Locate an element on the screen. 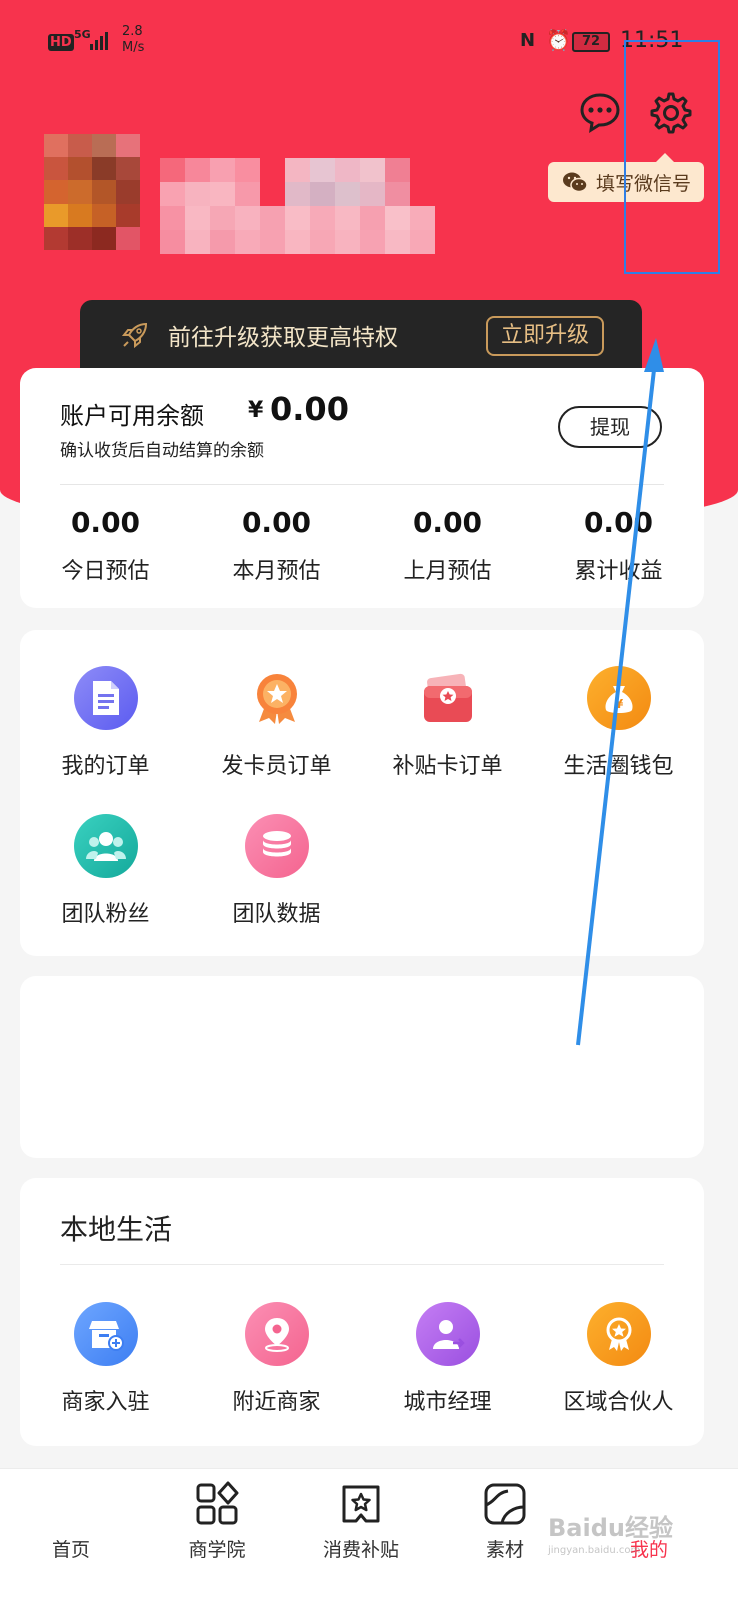 The image size is (738, 1600). grid-label: 区域合伙人 is located at coordinates (618, 1402).